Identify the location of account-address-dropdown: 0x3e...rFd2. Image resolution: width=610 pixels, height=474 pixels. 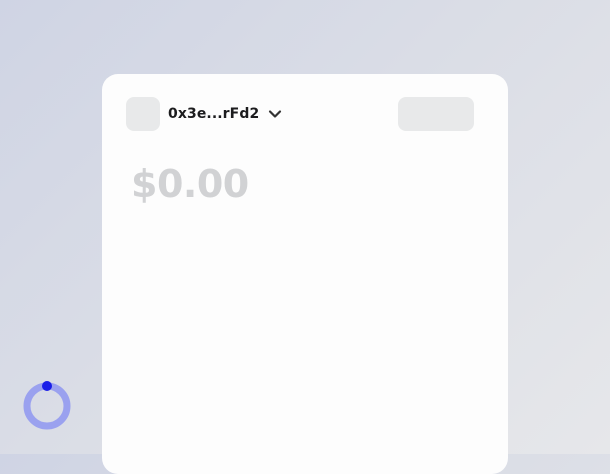
(225, 114).